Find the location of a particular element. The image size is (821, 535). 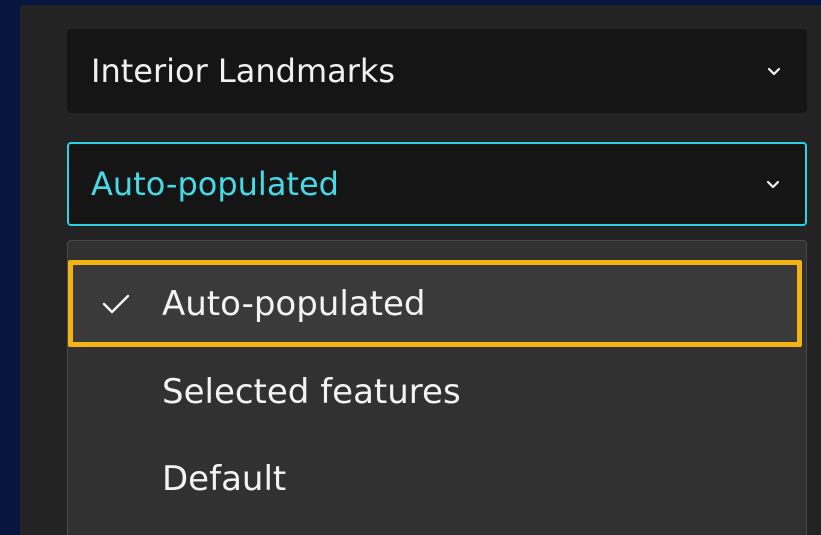

menu-item-selected-features: Selected features is located at coordinates (437, 392).